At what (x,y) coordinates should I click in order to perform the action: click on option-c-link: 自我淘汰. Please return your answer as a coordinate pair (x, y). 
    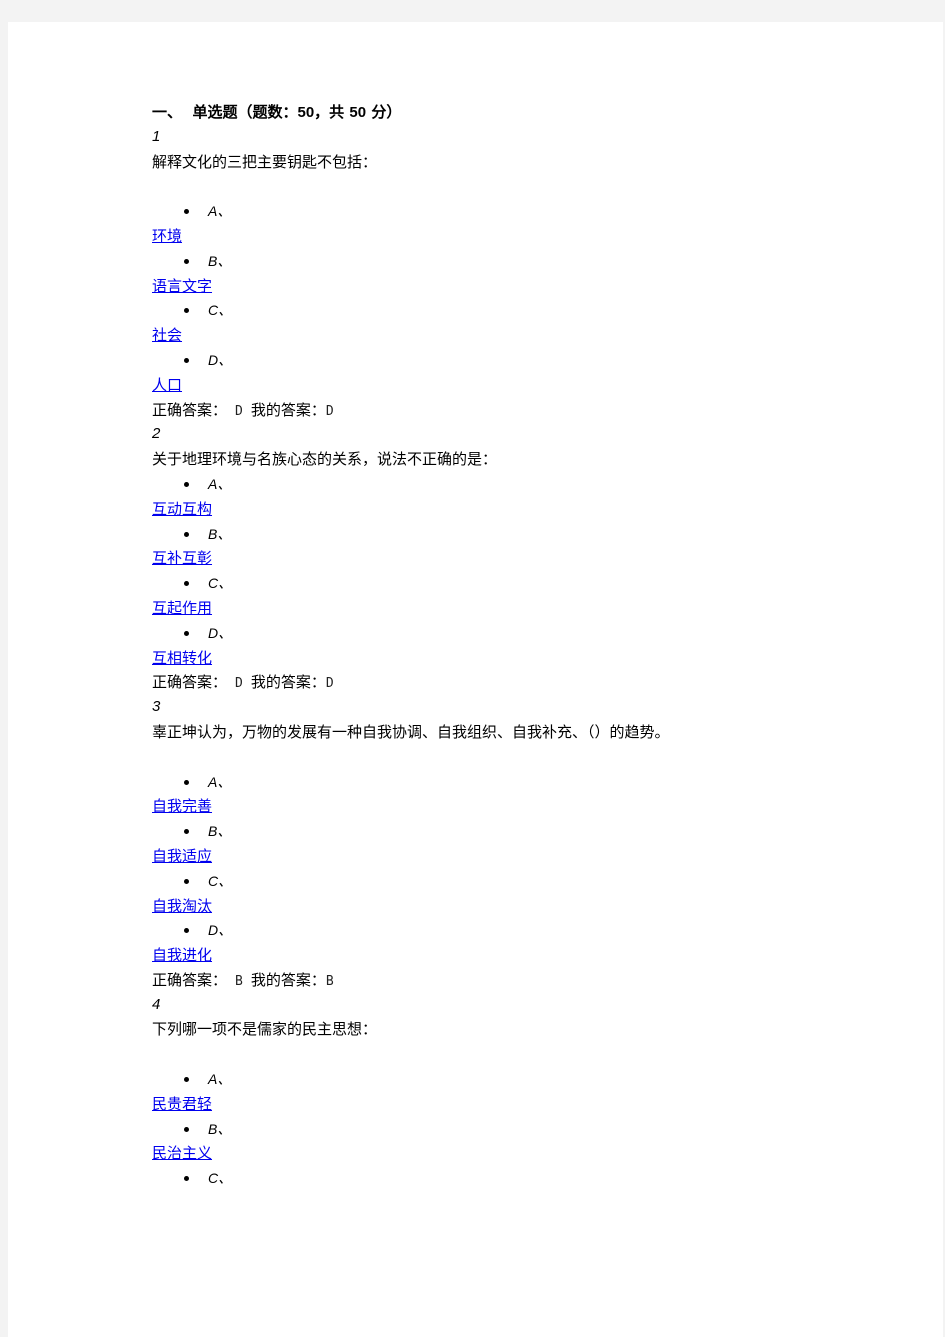
    Looking at the image, I should click on (182, 906).